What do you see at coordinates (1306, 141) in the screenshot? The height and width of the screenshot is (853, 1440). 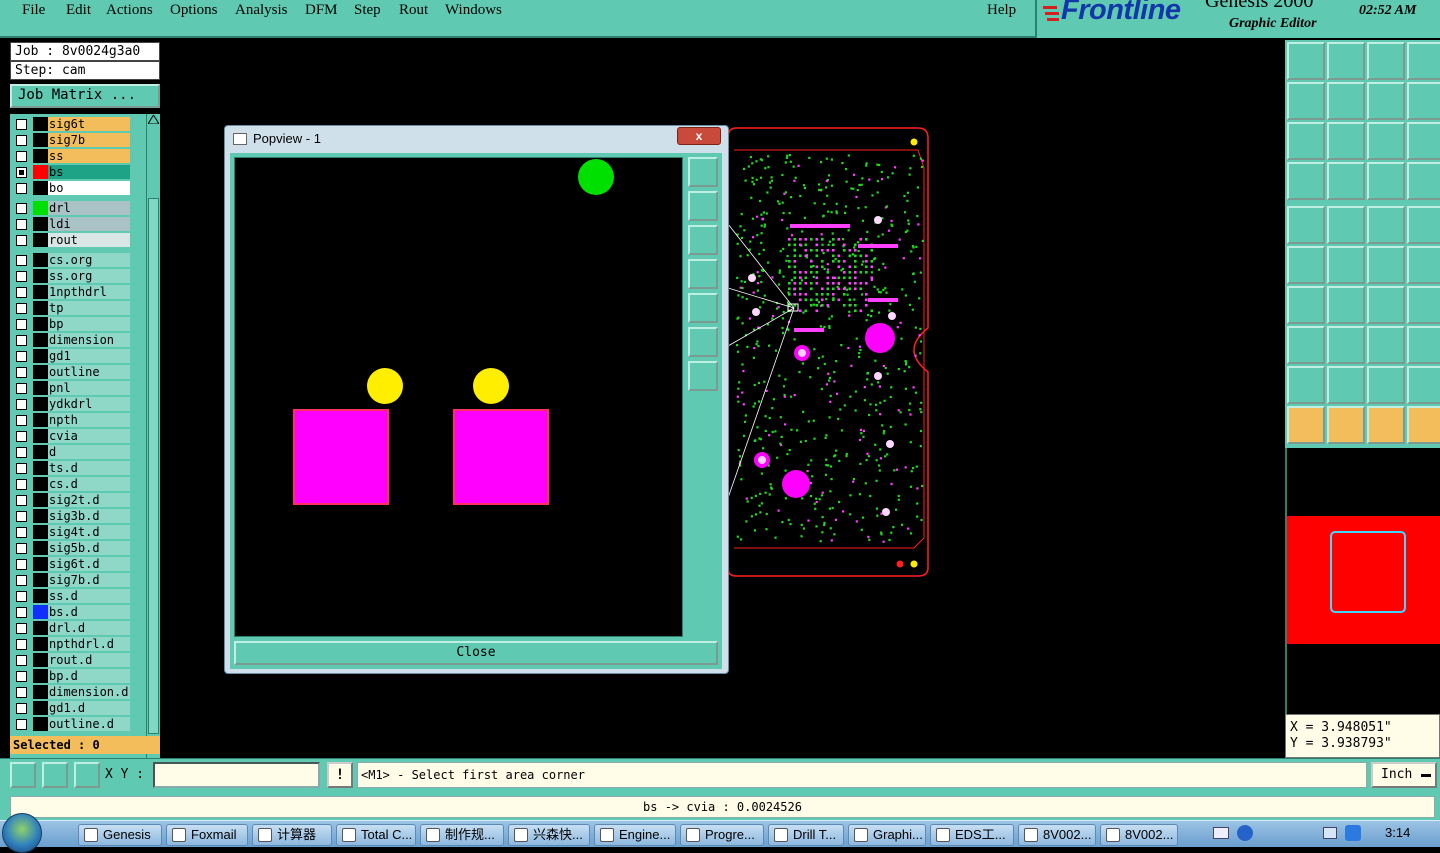 I see `zoom-fit-icon` at bounding box center [1306, 141].